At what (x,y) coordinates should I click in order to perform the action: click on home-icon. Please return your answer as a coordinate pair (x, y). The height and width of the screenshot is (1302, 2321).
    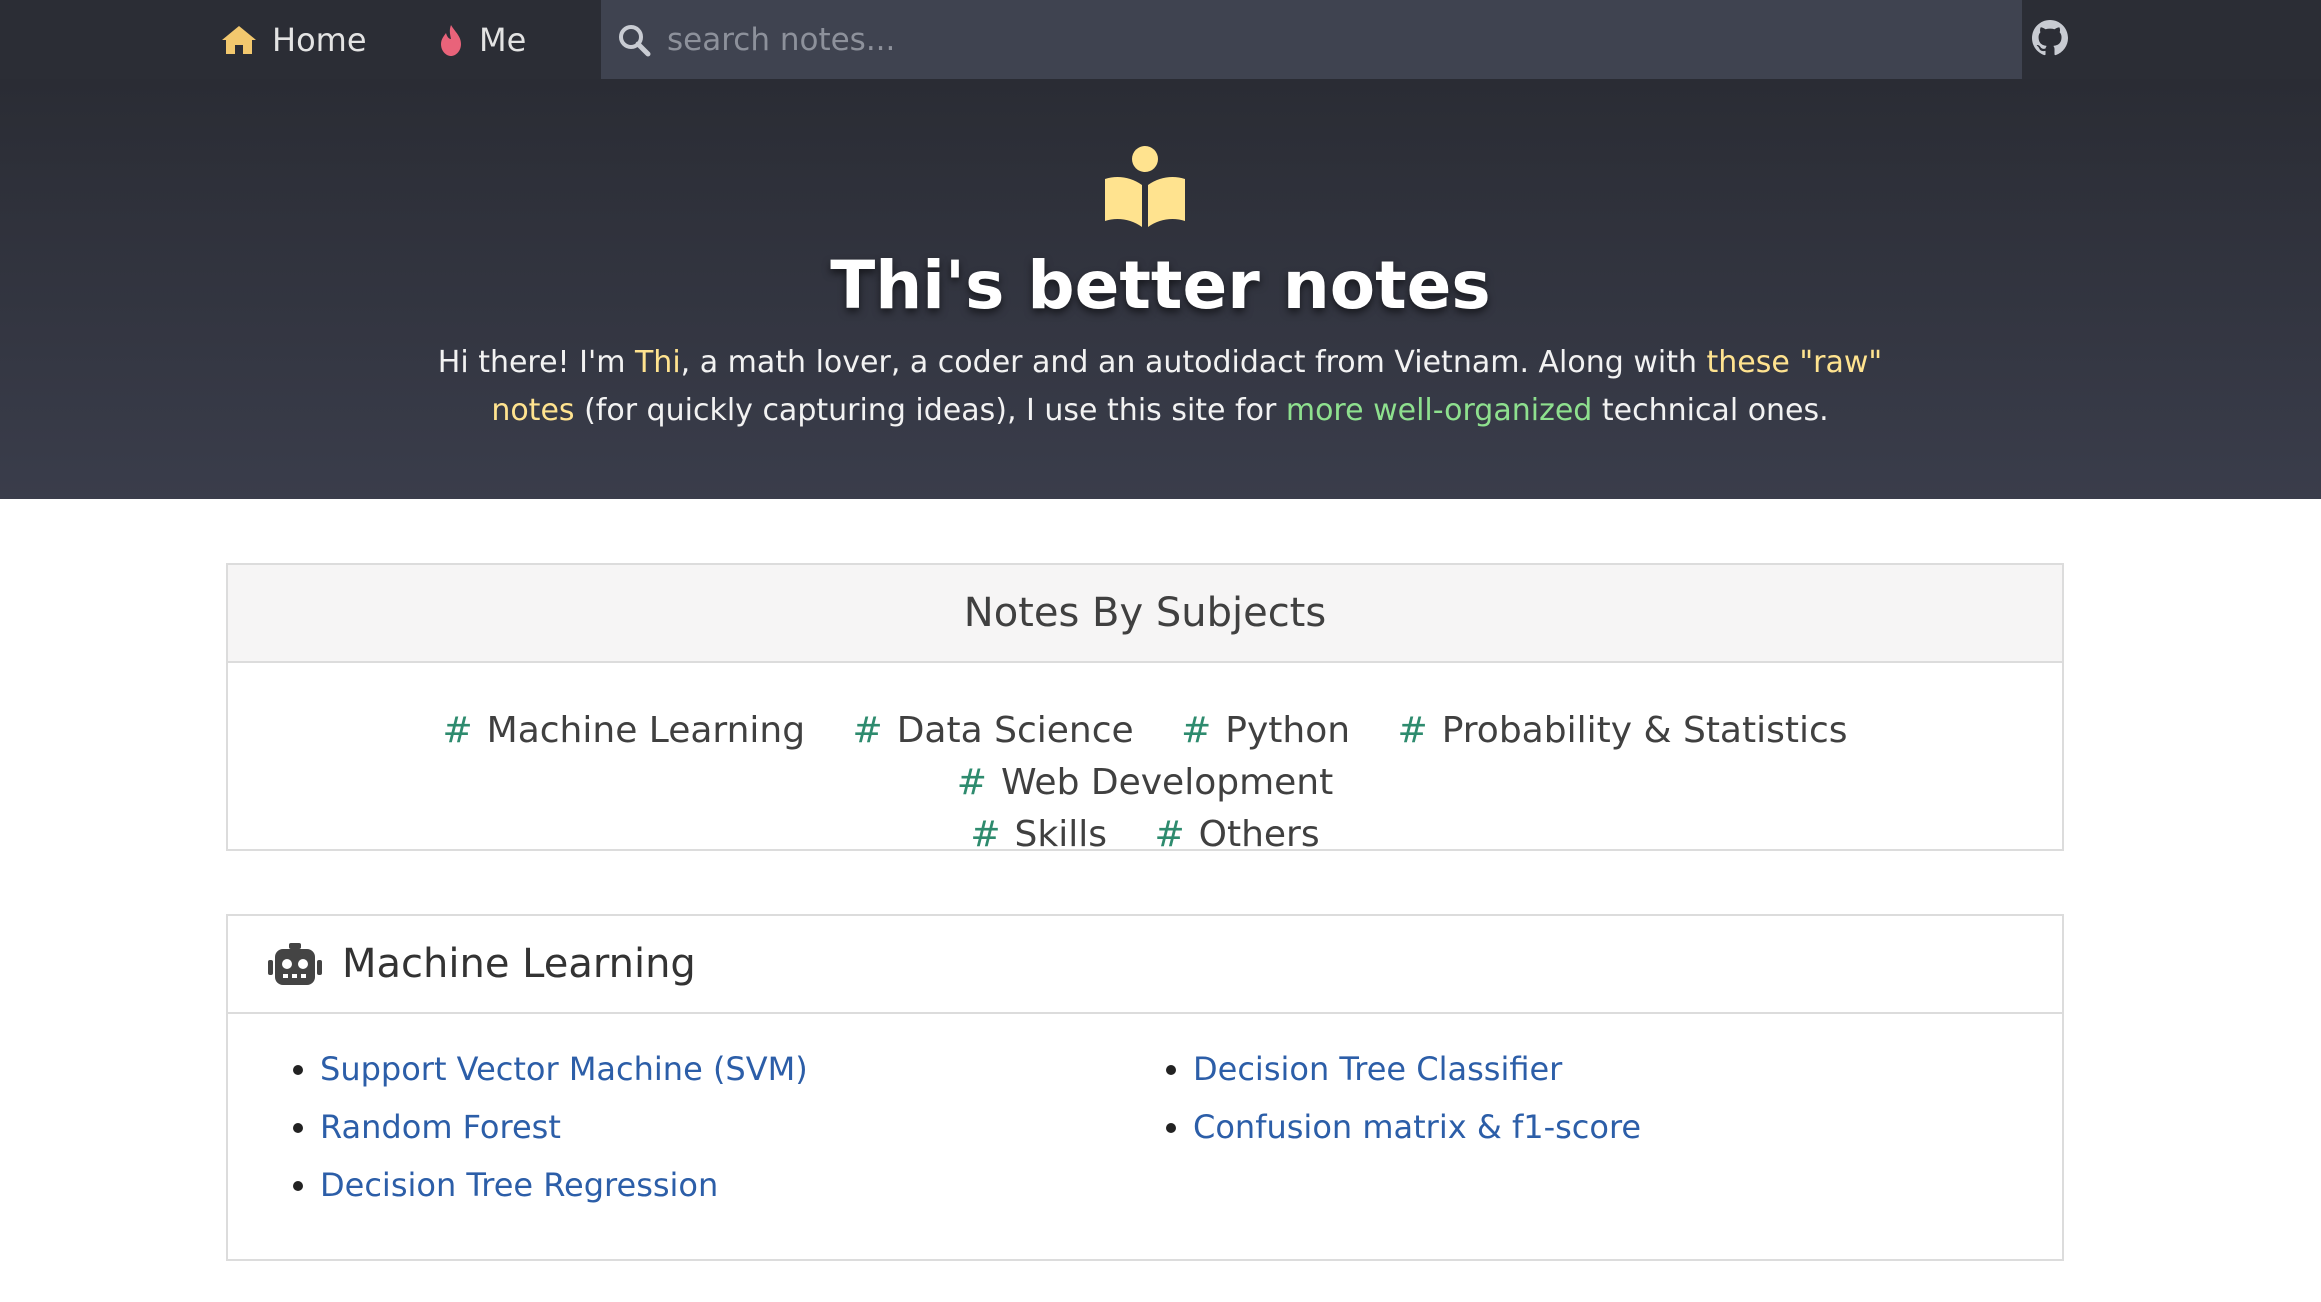
    Looking at the image, I should click on (239, 39).